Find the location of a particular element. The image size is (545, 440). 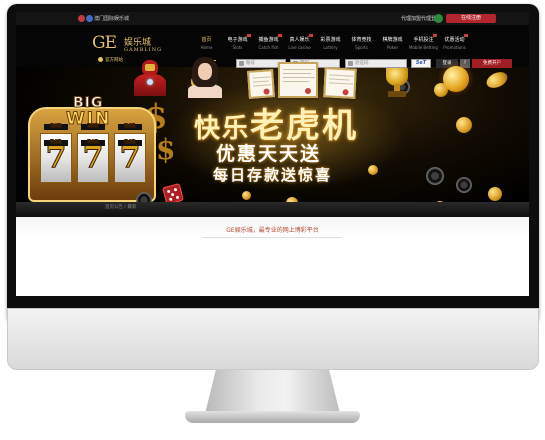

banner-tagline: 每日存款送惊喜 is located at coordinates (273, 175).